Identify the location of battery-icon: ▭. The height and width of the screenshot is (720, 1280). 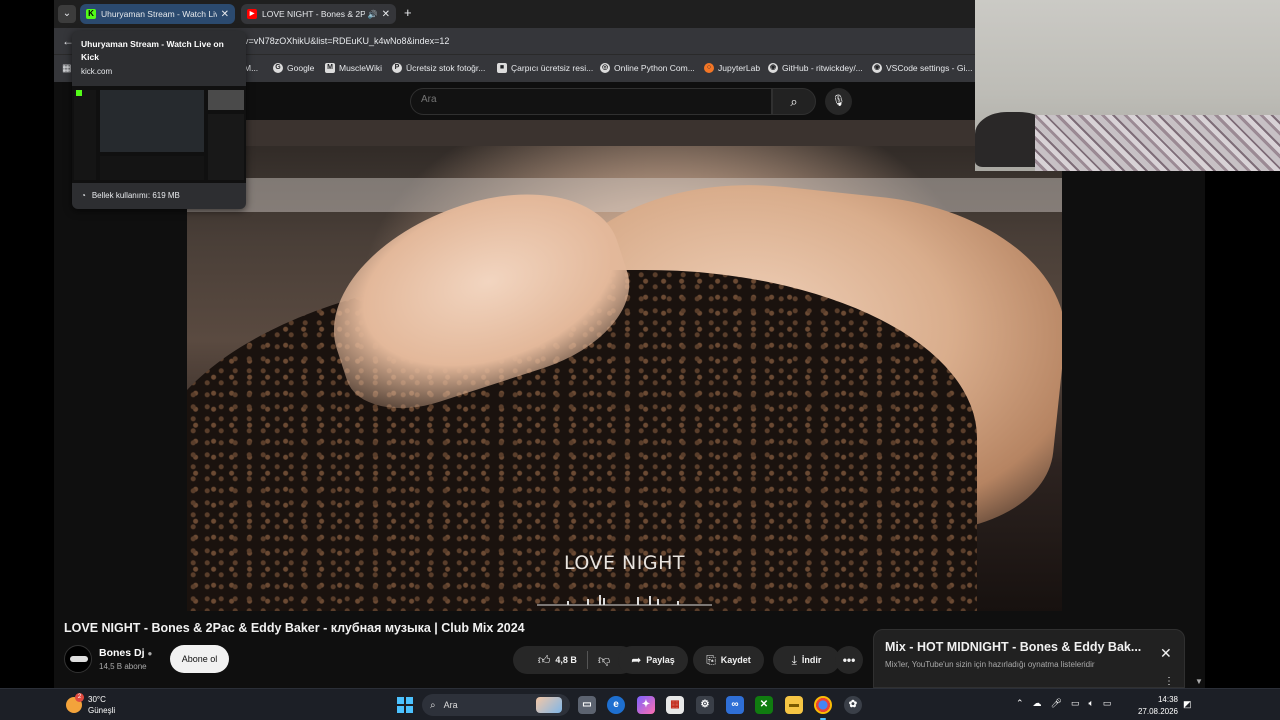
(1107, 703).